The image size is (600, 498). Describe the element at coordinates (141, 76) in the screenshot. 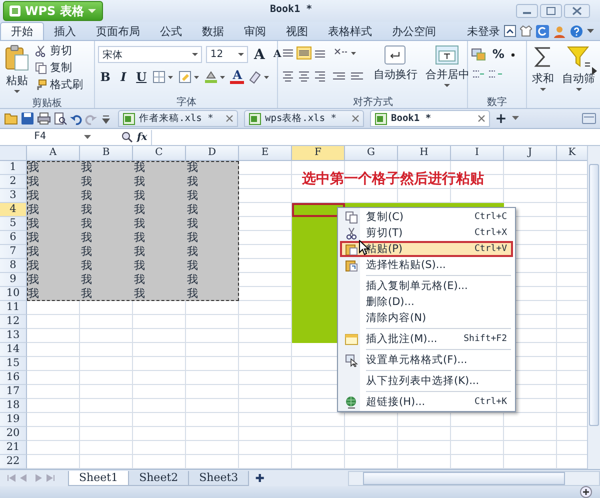

I see `underline-button: U` at that location.